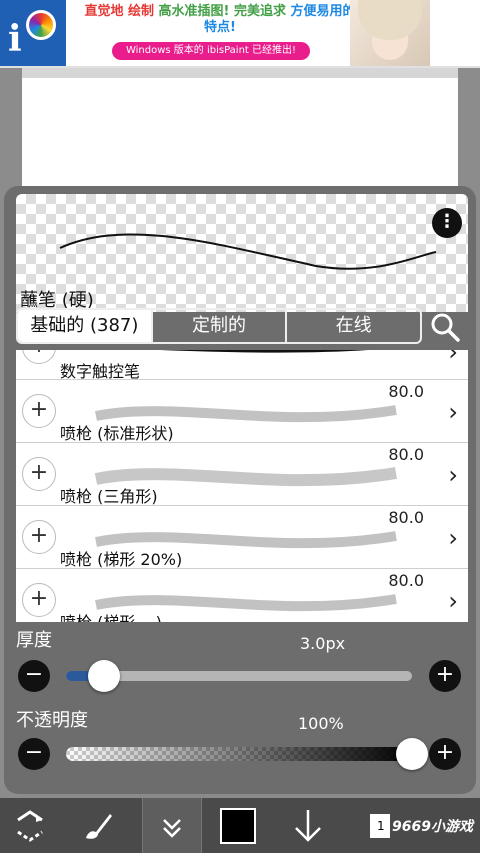 The image size is (480, 853). I want to click on color-swatch, so click(238, 825).